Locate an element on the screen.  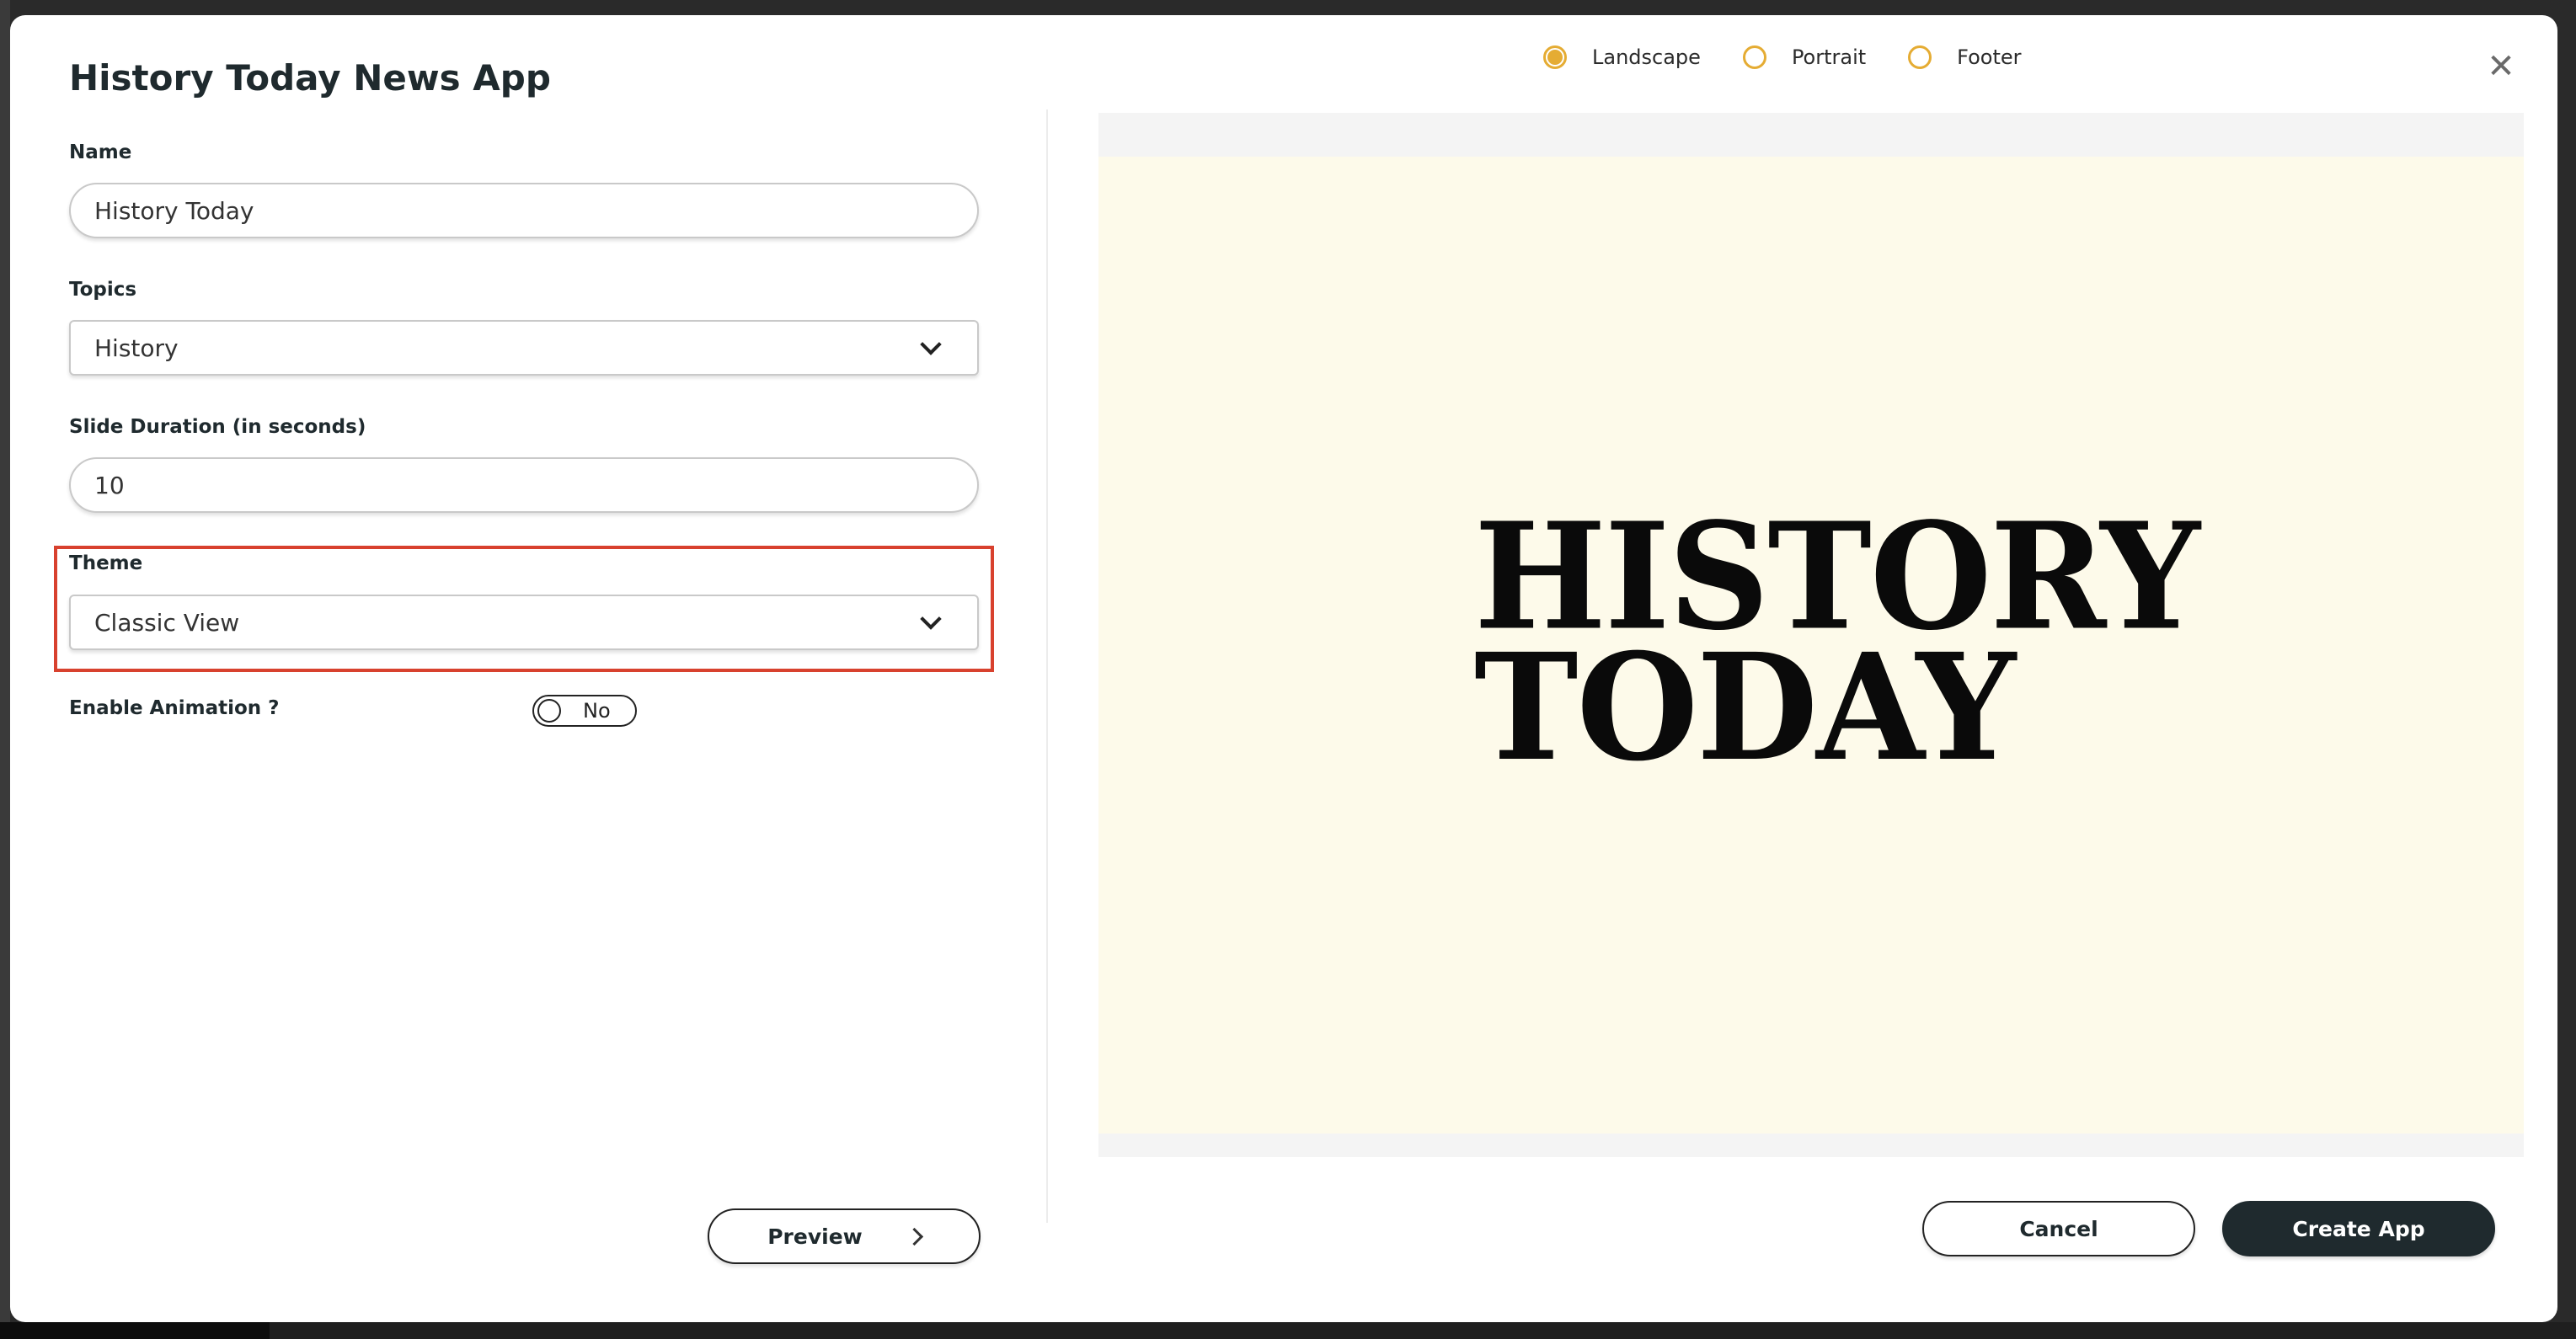
preview-button: Preview is located at coordinates (844, 1236).